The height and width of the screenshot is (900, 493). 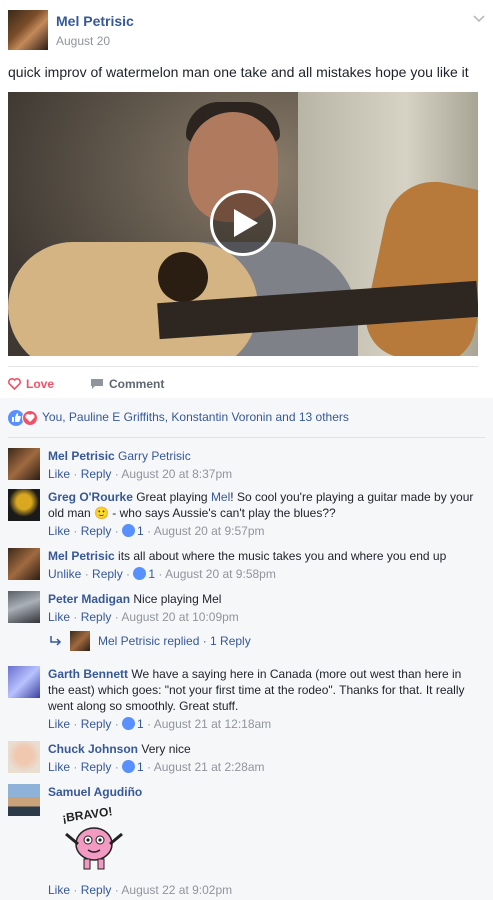 I want to click on post-actions: Love Comment, so click(x=243, y=382).